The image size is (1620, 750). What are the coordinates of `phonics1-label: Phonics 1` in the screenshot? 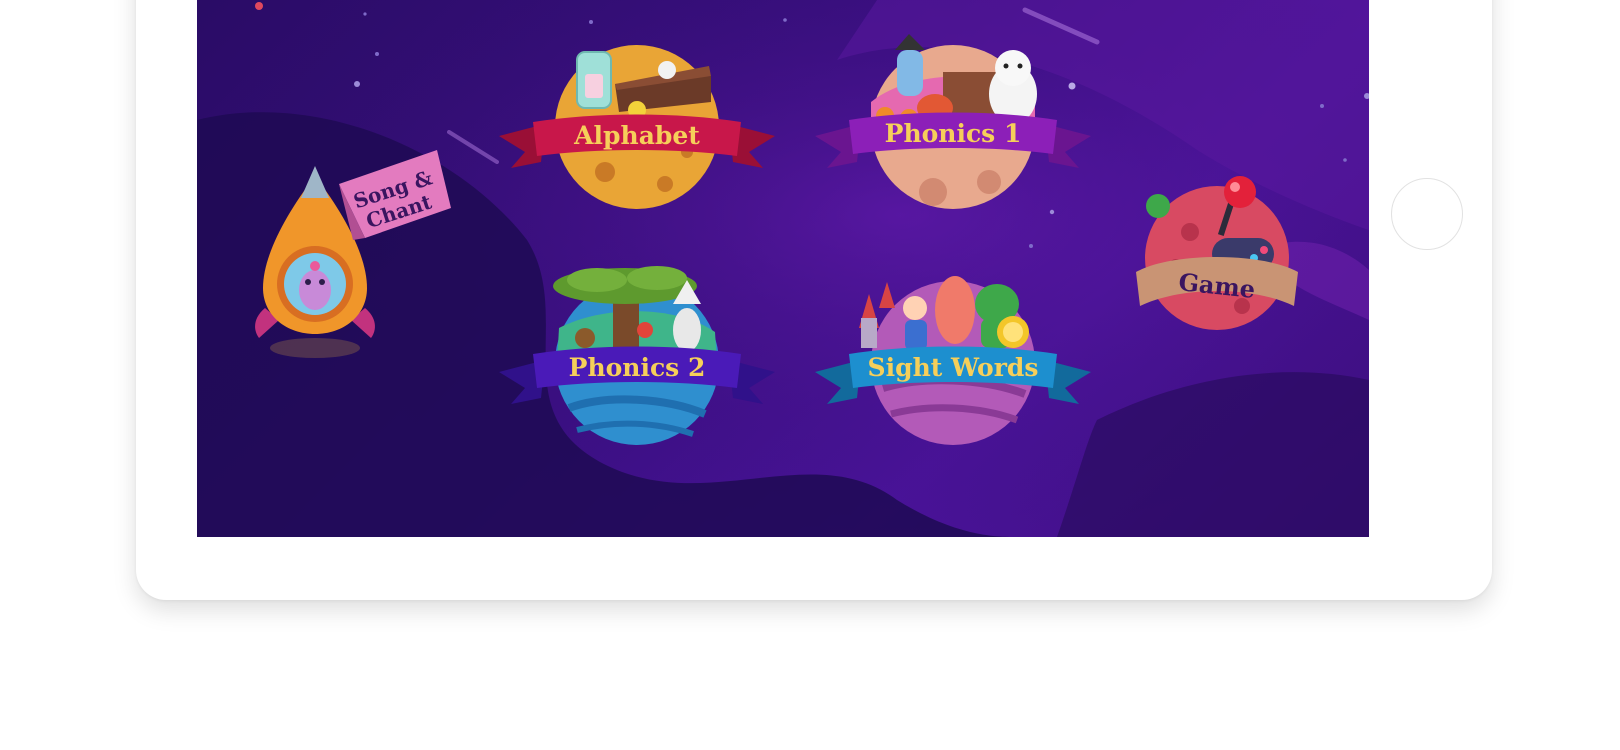 It's located at (953, 133).